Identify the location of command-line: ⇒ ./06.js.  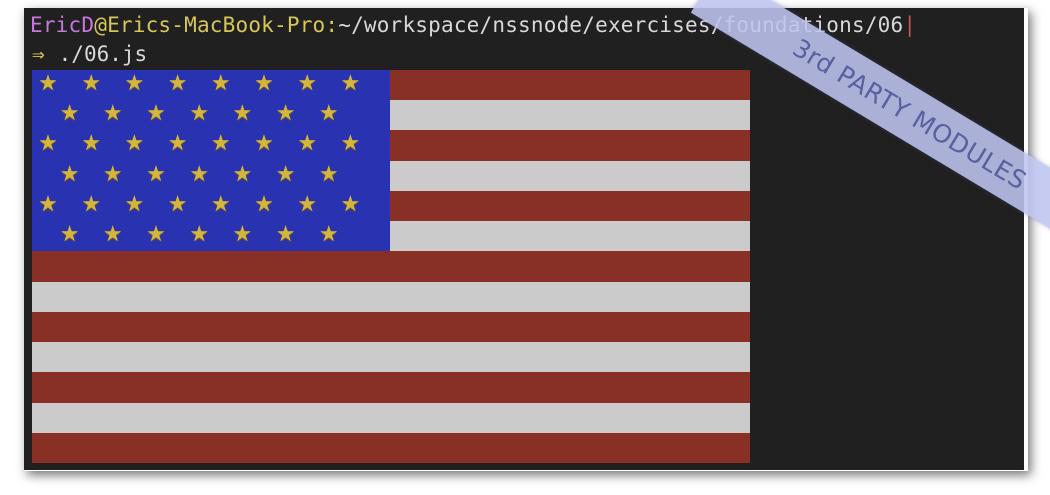
(89, 54).